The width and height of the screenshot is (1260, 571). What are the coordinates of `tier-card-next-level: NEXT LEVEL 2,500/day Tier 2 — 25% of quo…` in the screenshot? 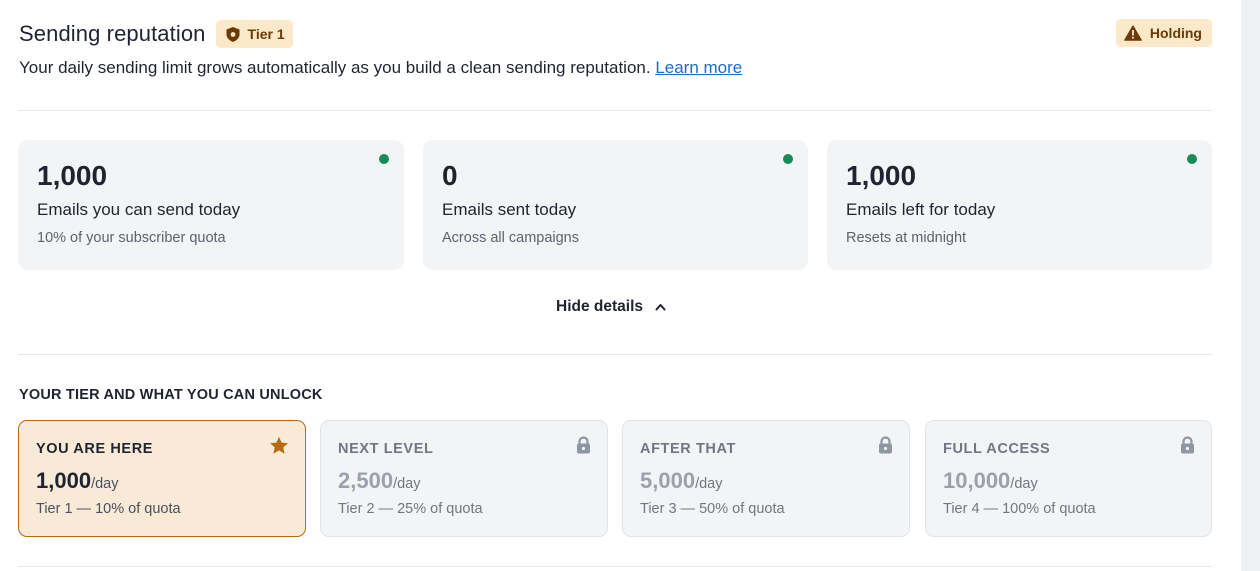 It's located at (464, 478).